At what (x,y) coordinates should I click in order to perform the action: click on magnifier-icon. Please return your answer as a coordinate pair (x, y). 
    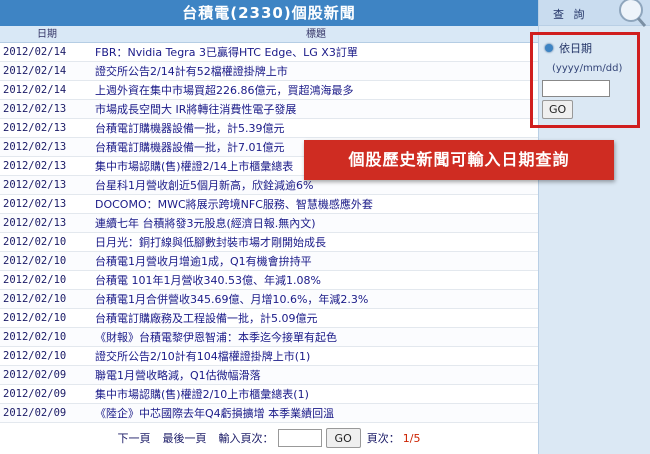
    Looking at the image, I should click on (632, 13).